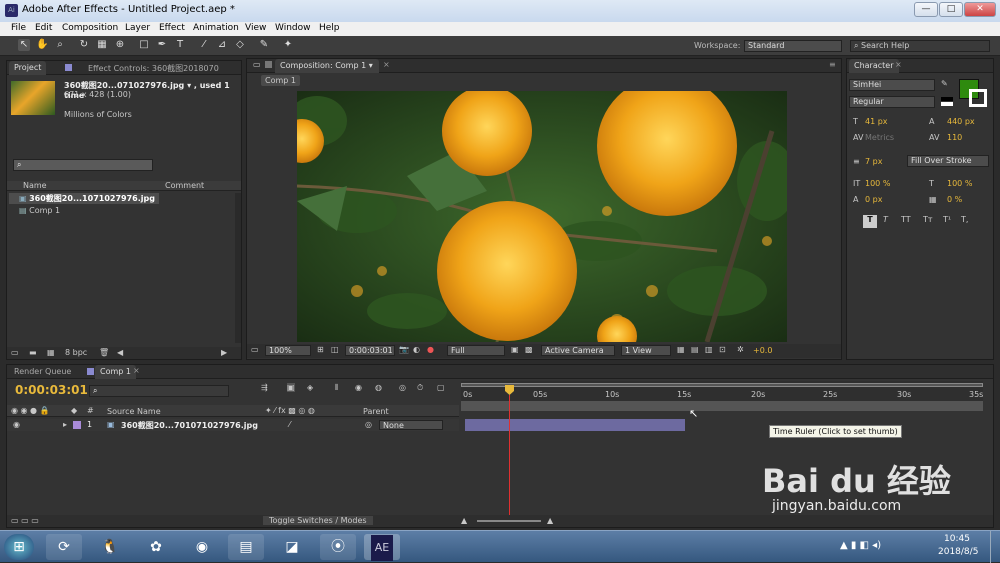 The image size is (1000, 563). What do you see at coordinates (84, 198) in the screenshot?
I see `list-item: ▣ 360截图20...1071027976.jpg` at bounding box center [84, 198].